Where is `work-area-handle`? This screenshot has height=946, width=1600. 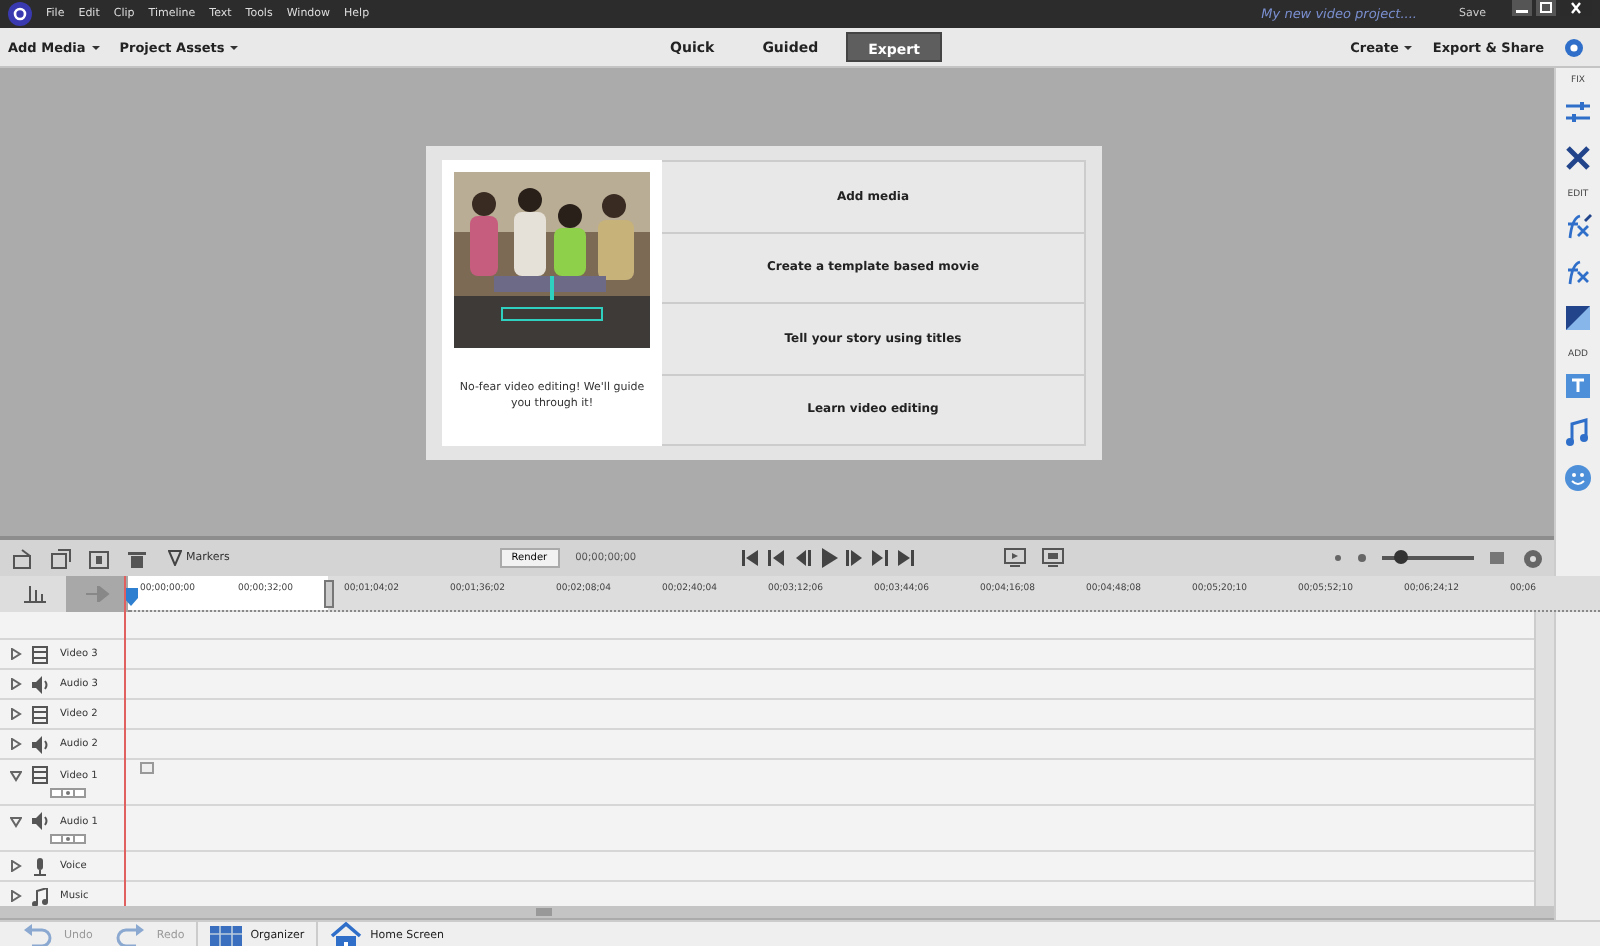 work-area-handle is located at coordinates (329, 594).